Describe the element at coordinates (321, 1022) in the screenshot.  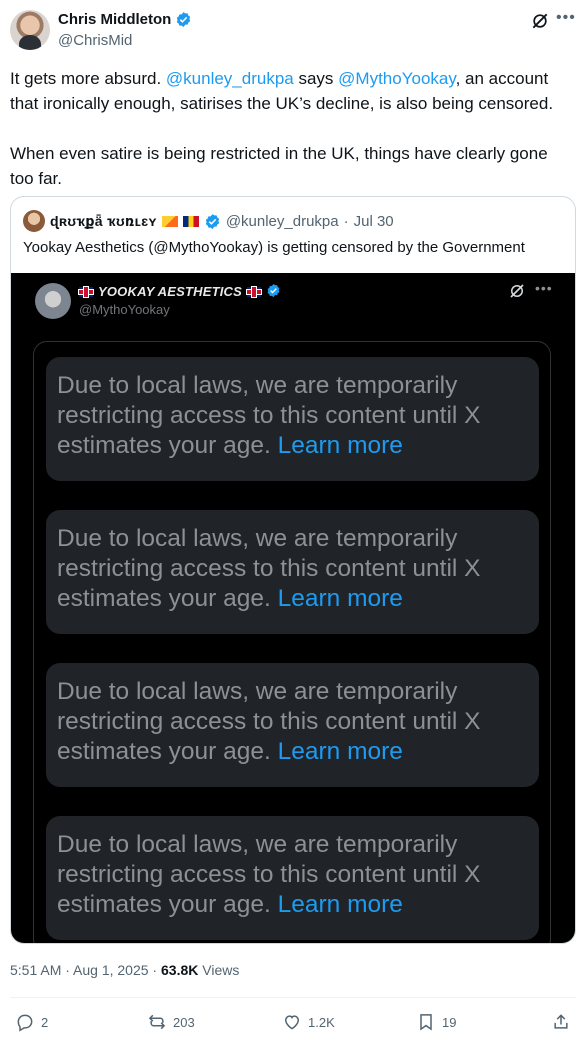
I see `like-count: 1.2K` at that location.